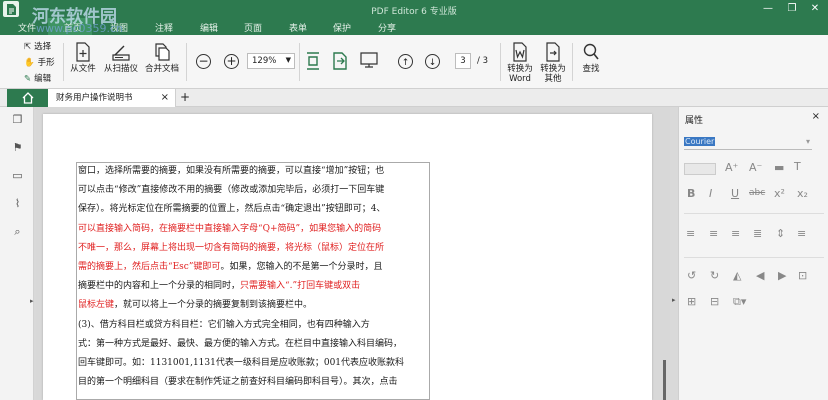  What do you see at coordinates (520, 63) in the screenshot?
I see `convert-to-word-button: 转换为 Word` at bounding box center [520, 63].